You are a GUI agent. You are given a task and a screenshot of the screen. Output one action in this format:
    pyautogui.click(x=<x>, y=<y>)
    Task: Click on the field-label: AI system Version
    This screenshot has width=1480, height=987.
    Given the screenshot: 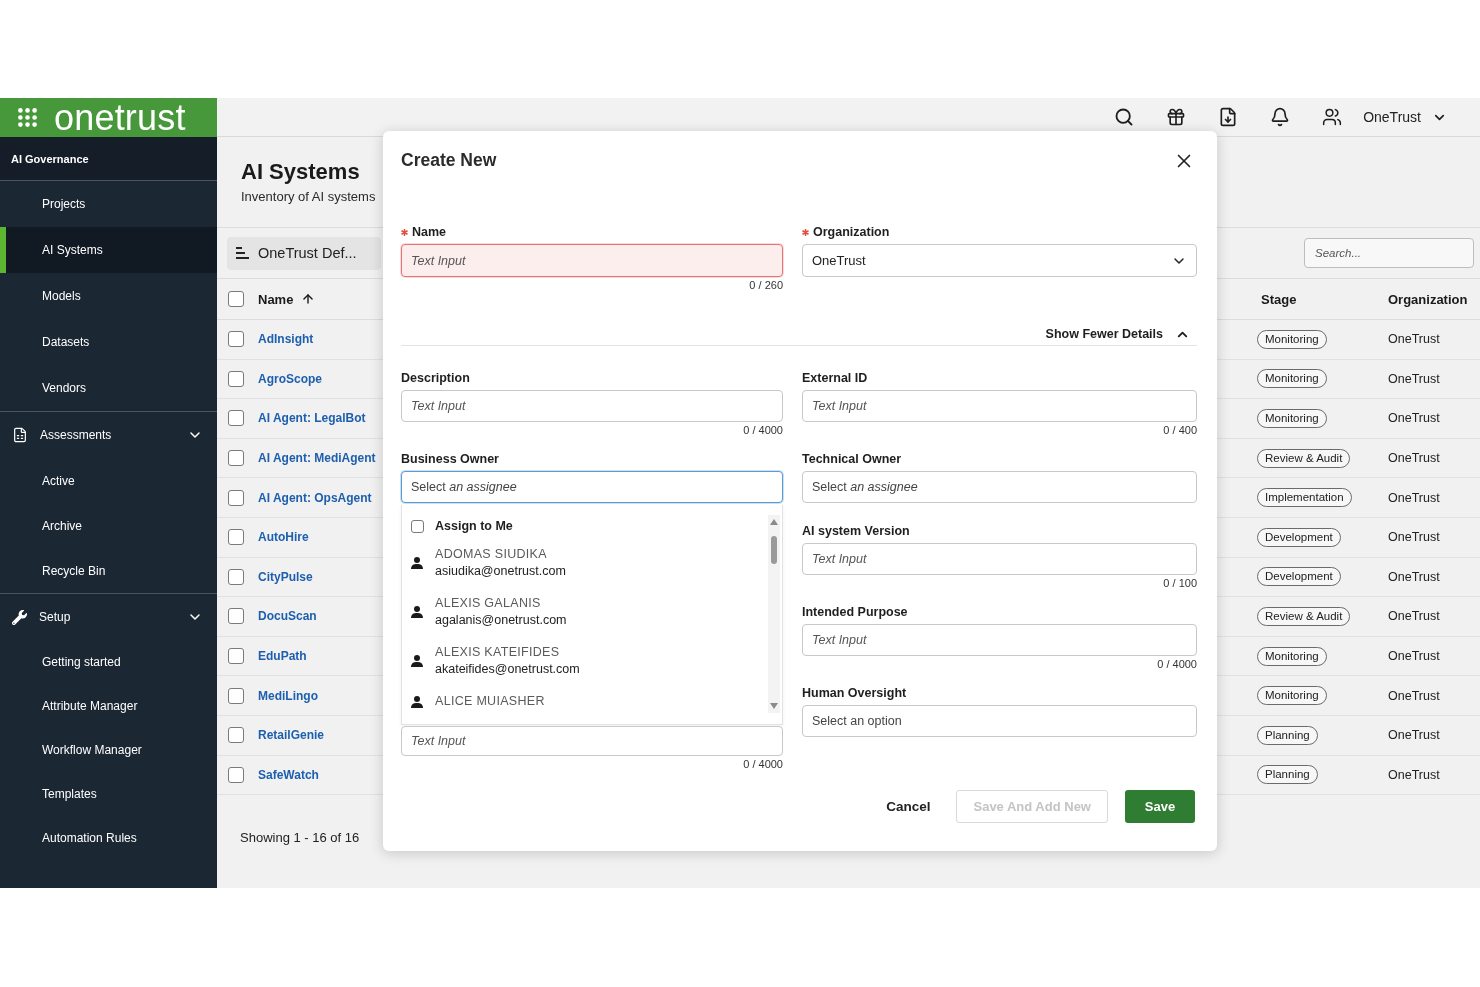 What is the action you would take?
    pyautogui.click(x=856, y=531)
    